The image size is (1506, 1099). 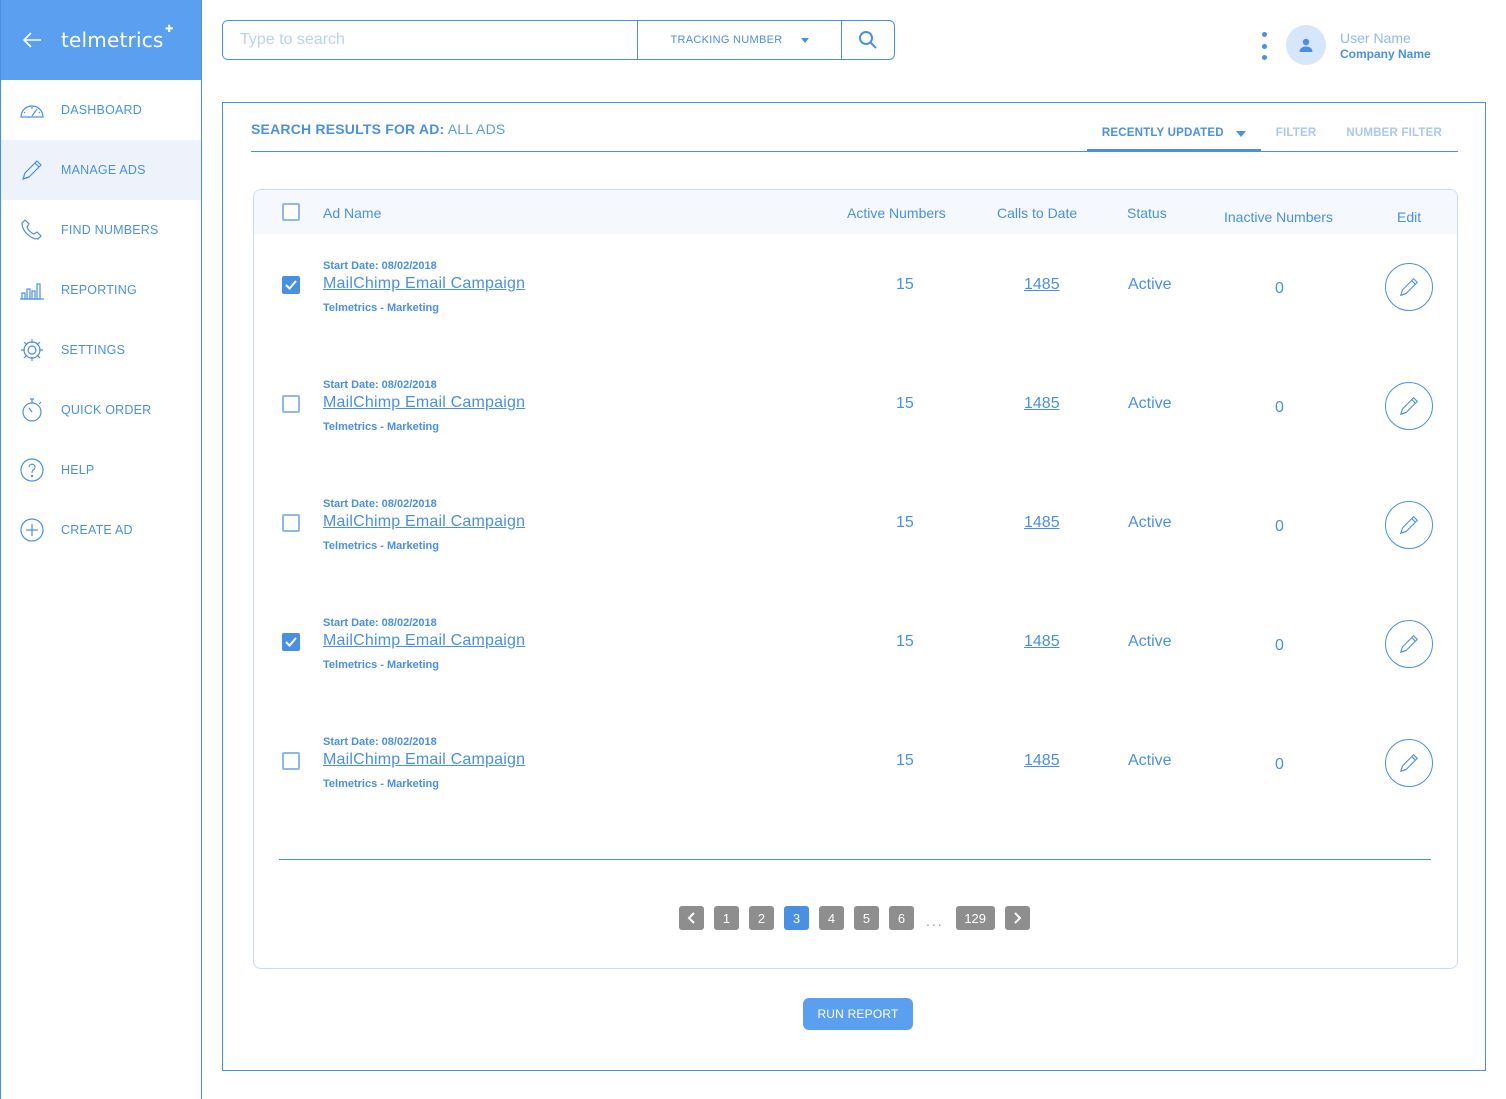 What do you see at coordinates (1264, 46) in the screenshot?
I see `more-menu-icon` at bounding box center [1264, 46].